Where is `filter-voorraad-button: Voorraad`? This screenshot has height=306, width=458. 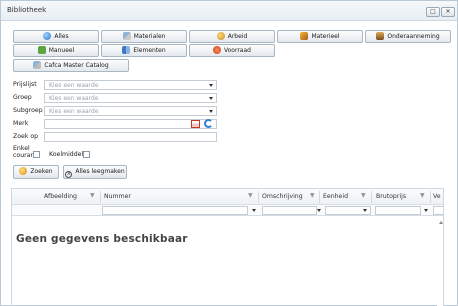
filter-voorraad-button: Voorraad is located at coordinates (232, 50).